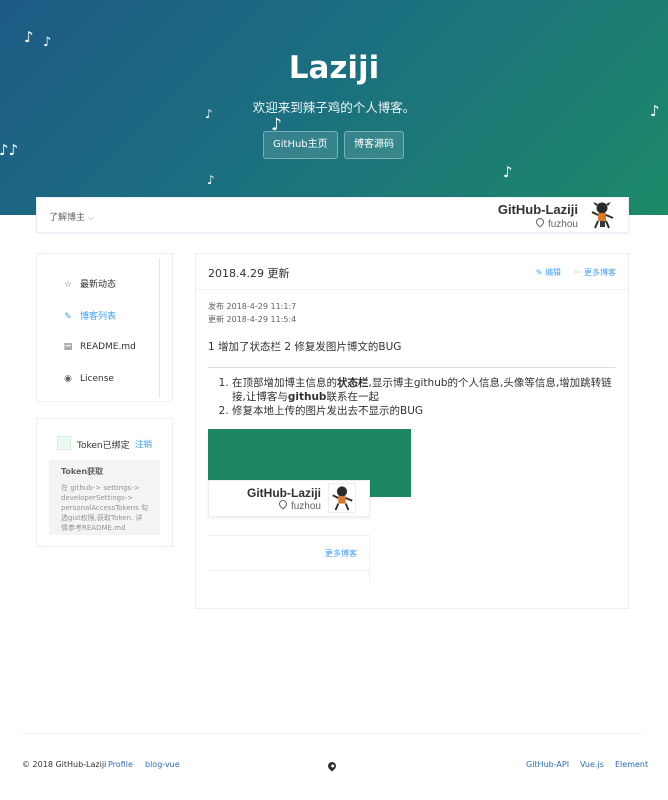  What do you see at coordinates (97, 379) in the screenshot?
I see `sidebar-item-label: License` at bounding box center [97, 379].